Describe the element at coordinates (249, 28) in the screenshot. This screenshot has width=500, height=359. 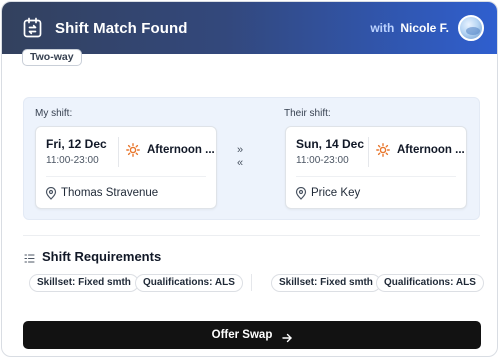
I see `card-header: Shift Match Found with Nicole F.` at that location.